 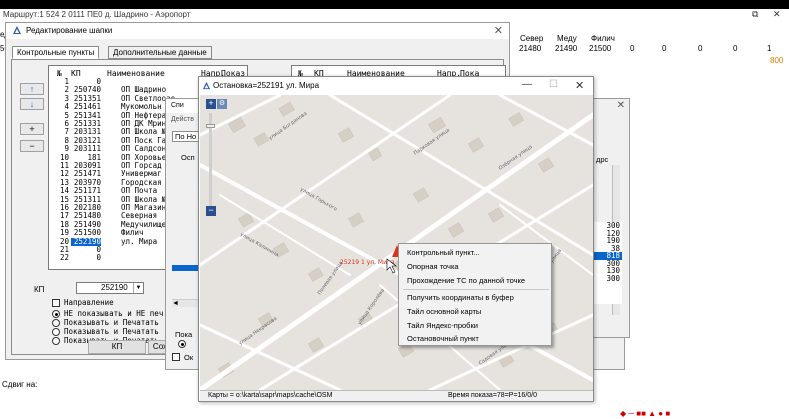 I want to click on list-item-num: 19, so click(x=64, y=233).